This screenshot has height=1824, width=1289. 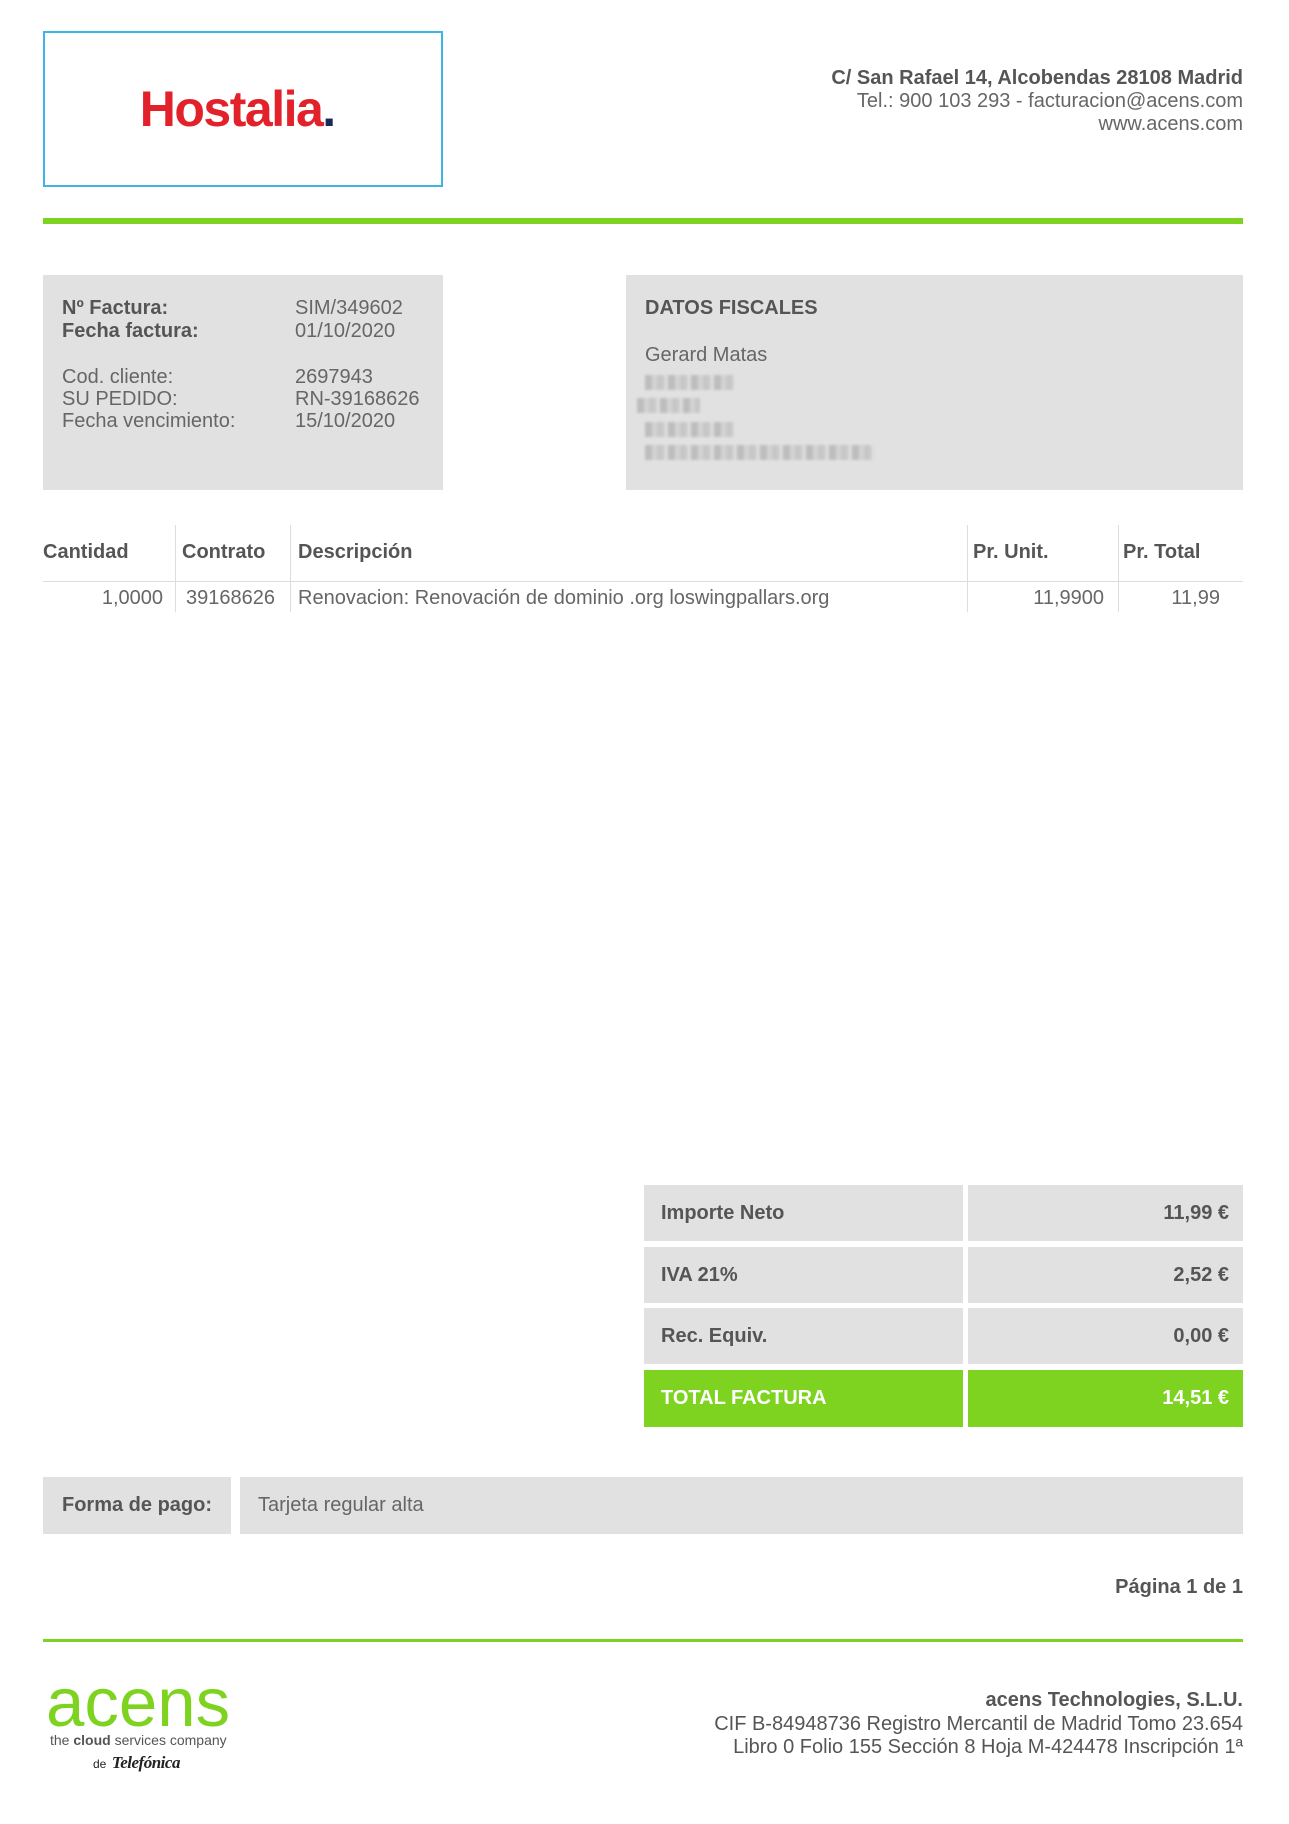 I want to click on table-header-divider, so click(x=643, y=581).